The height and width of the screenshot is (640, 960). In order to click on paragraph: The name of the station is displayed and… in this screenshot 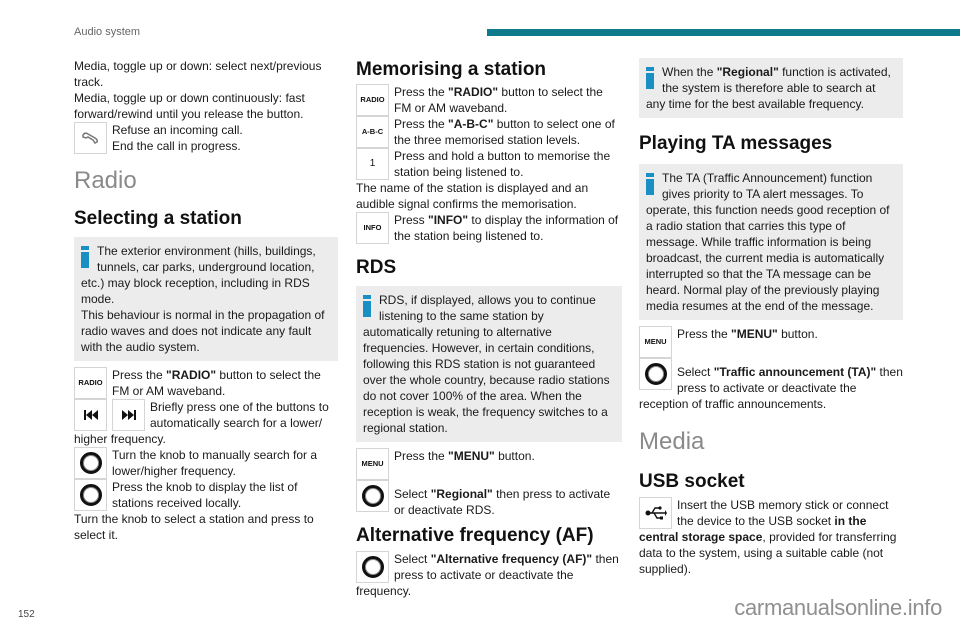, I will do `click(472, 196)`.